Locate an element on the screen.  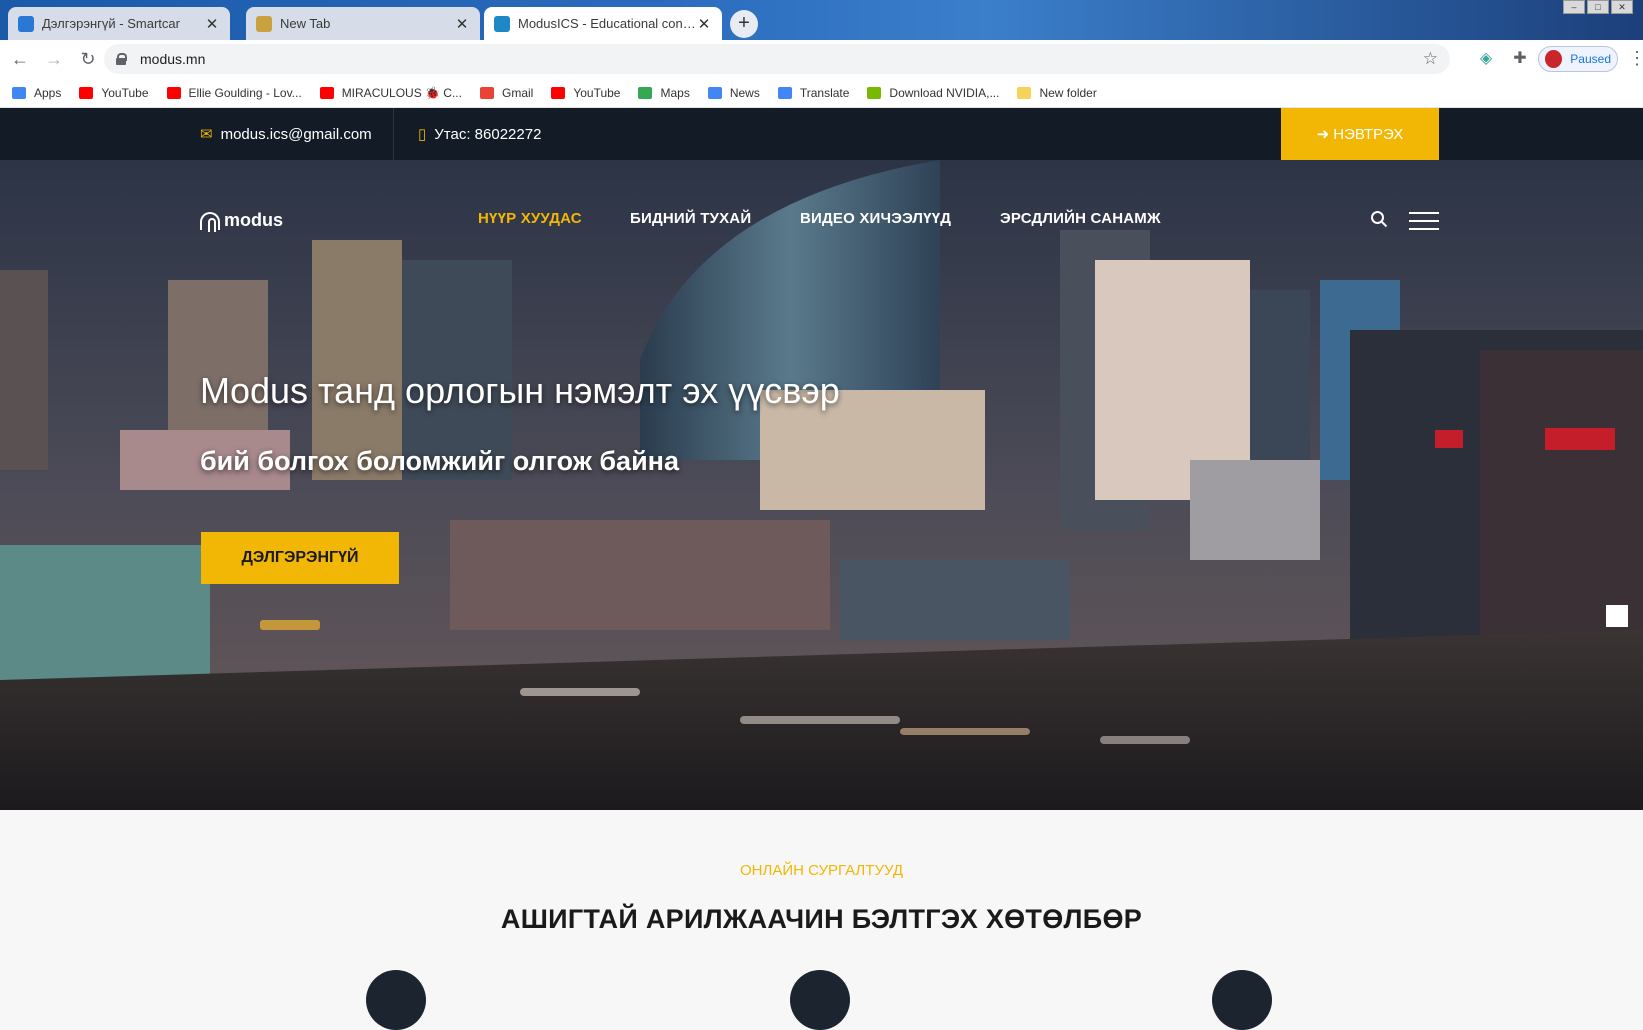
bookmark-item: New folder is located at coordinates (1057, 92).